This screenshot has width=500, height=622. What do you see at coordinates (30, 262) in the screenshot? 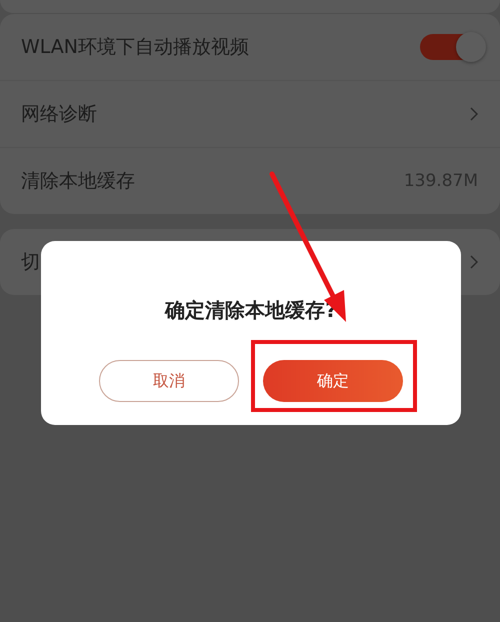
I see `setting-label: 切` at bounding box center [30, 262].